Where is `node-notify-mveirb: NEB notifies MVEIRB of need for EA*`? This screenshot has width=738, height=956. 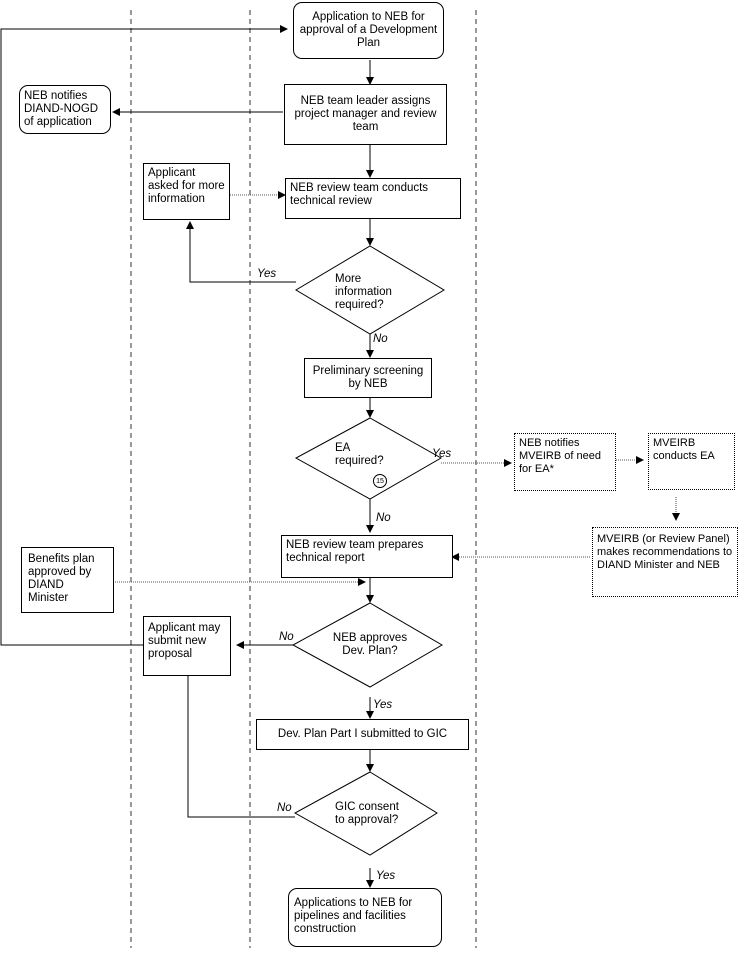 node-notify-mveirb: NEB notifies MVEIRB of need for EA* is located at coordinates (565, 462).